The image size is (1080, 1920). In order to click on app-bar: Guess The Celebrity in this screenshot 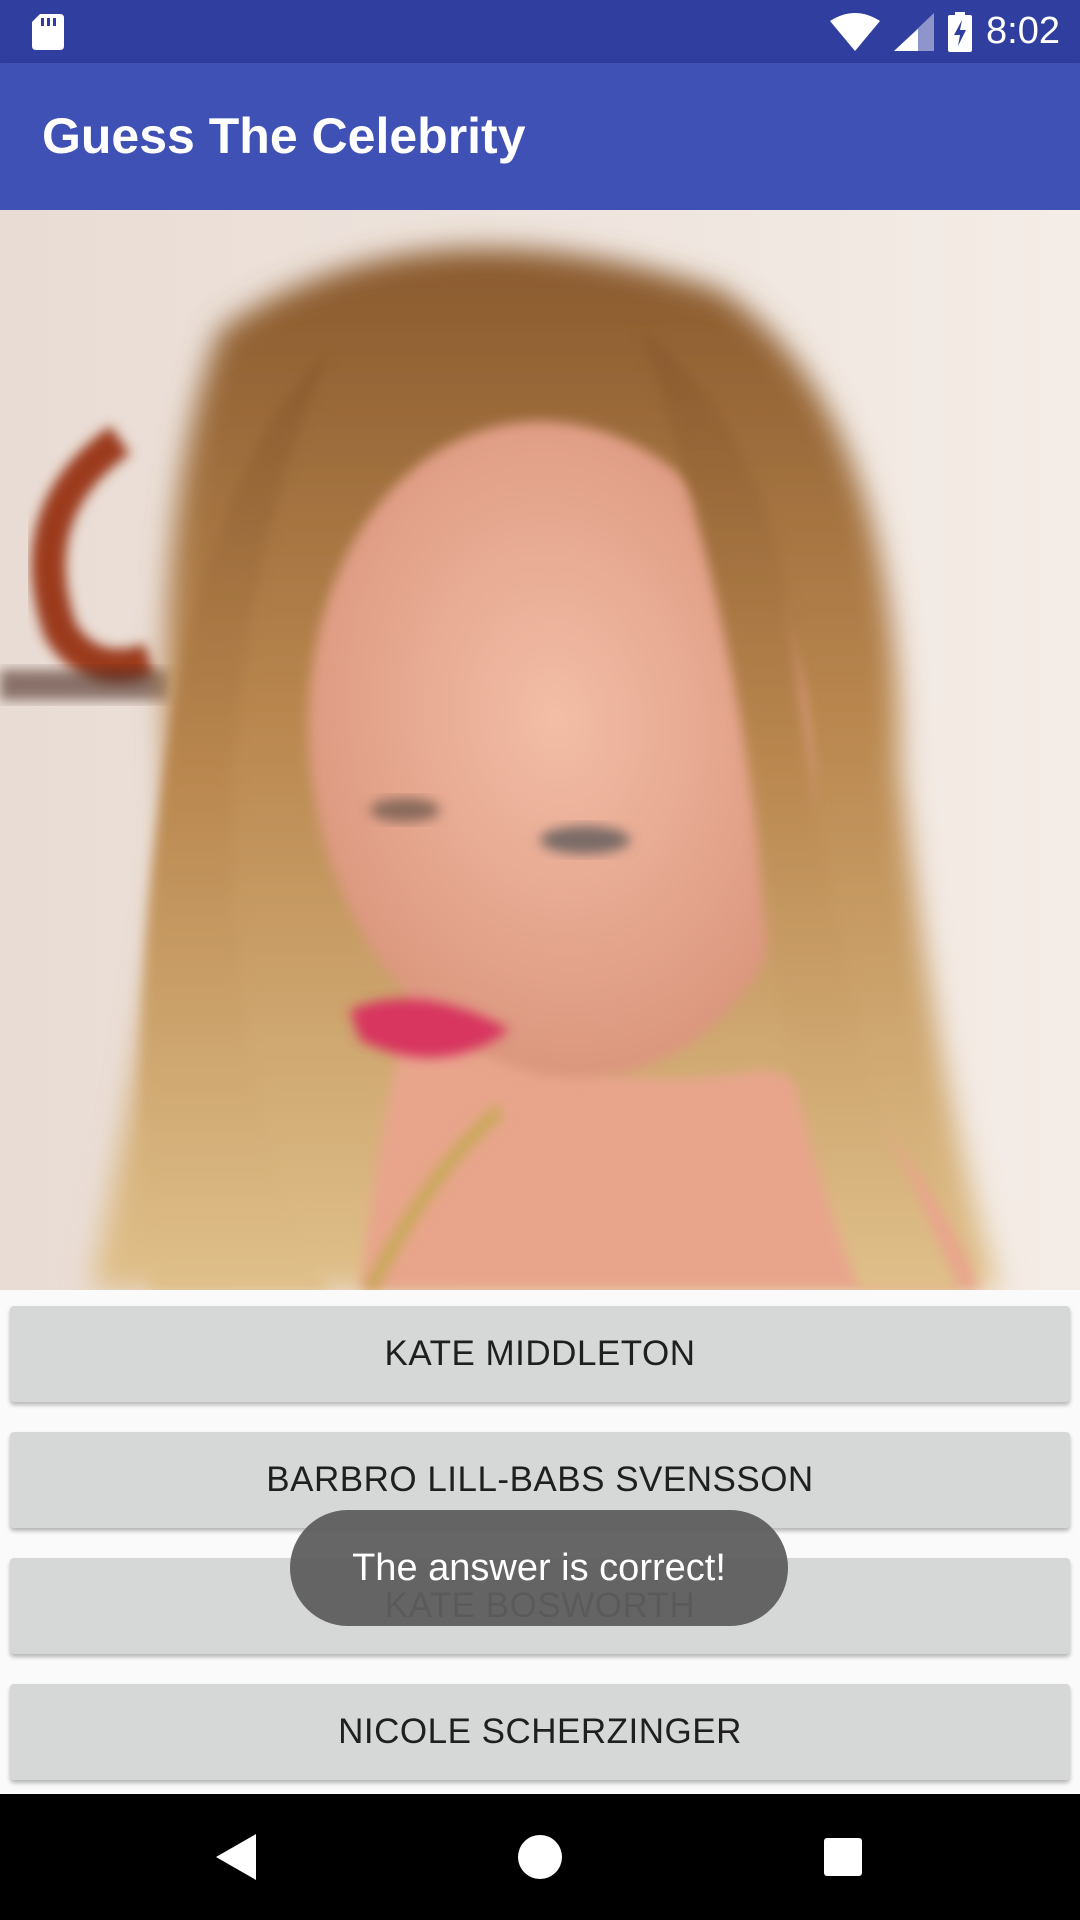, I will do `click(540, 136)`.